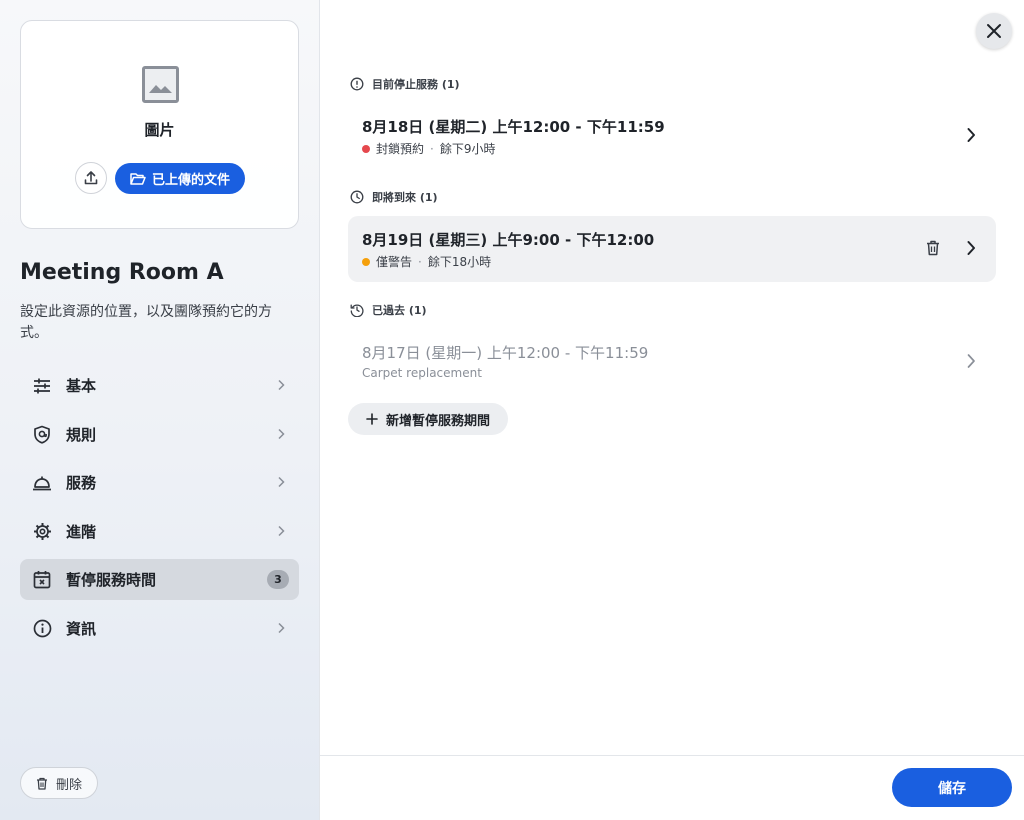 This screenshot has width=1024, height=820. I want to click on row-title: 8月19日 (星期三) 上午9:00 - 下午12:00, so click(508, 240).